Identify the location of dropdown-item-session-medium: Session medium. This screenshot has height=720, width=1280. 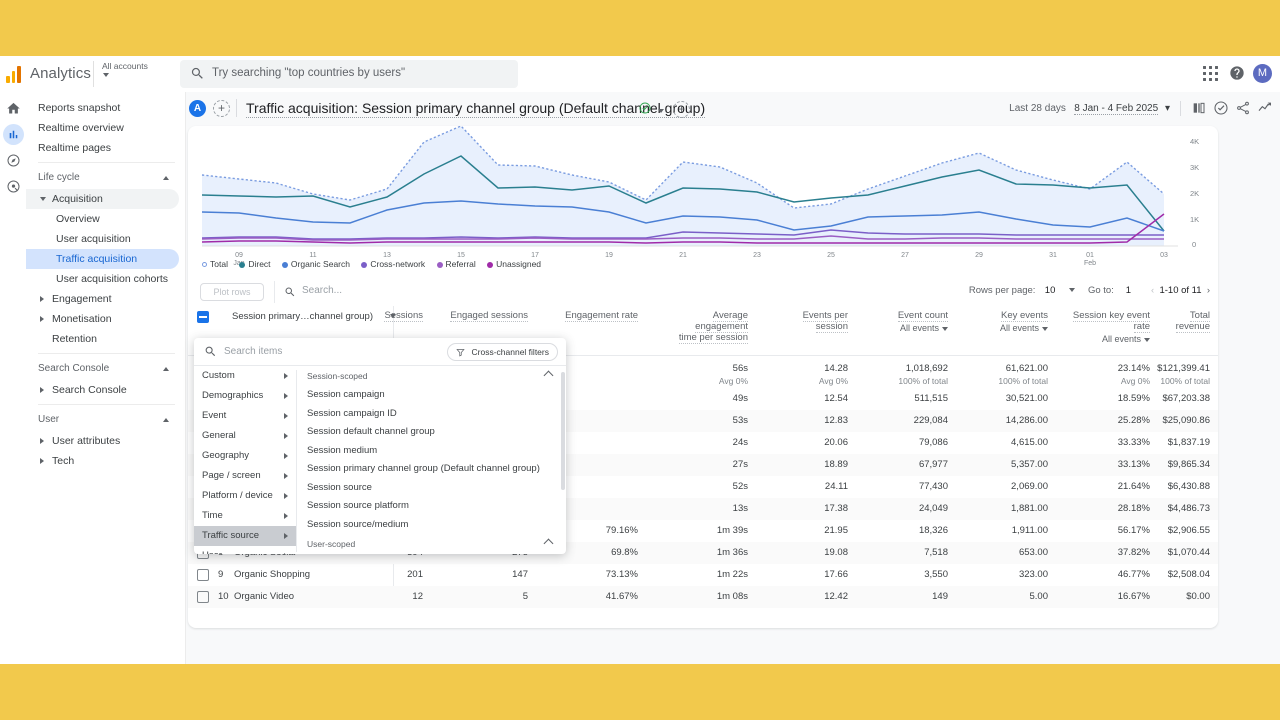
(431, 451).